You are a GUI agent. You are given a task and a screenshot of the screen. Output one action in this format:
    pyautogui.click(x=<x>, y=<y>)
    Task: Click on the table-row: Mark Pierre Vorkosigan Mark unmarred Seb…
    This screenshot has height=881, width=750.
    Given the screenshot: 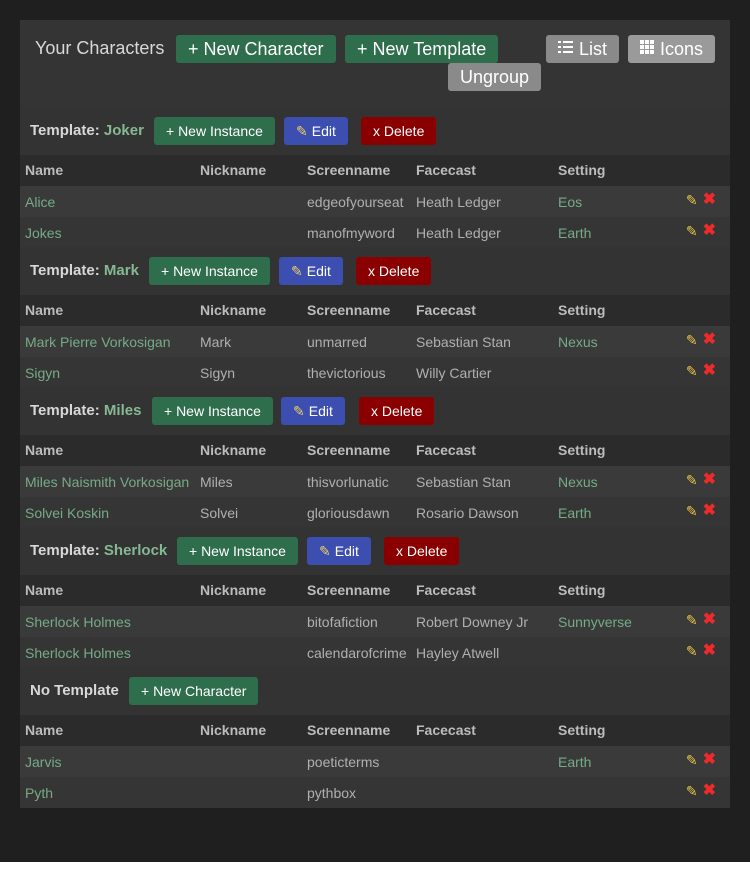 What is the action you would take?
    pyautogui.click(x=375, y=341)
    